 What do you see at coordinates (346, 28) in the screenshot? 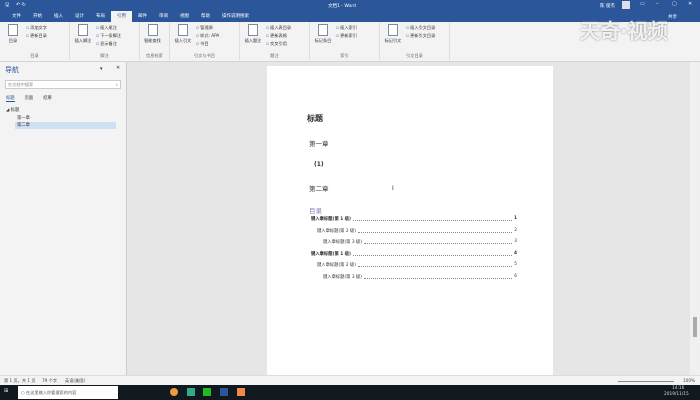
I see `ribbon-small-button: 插入索引` at bounding box center [346, 28].